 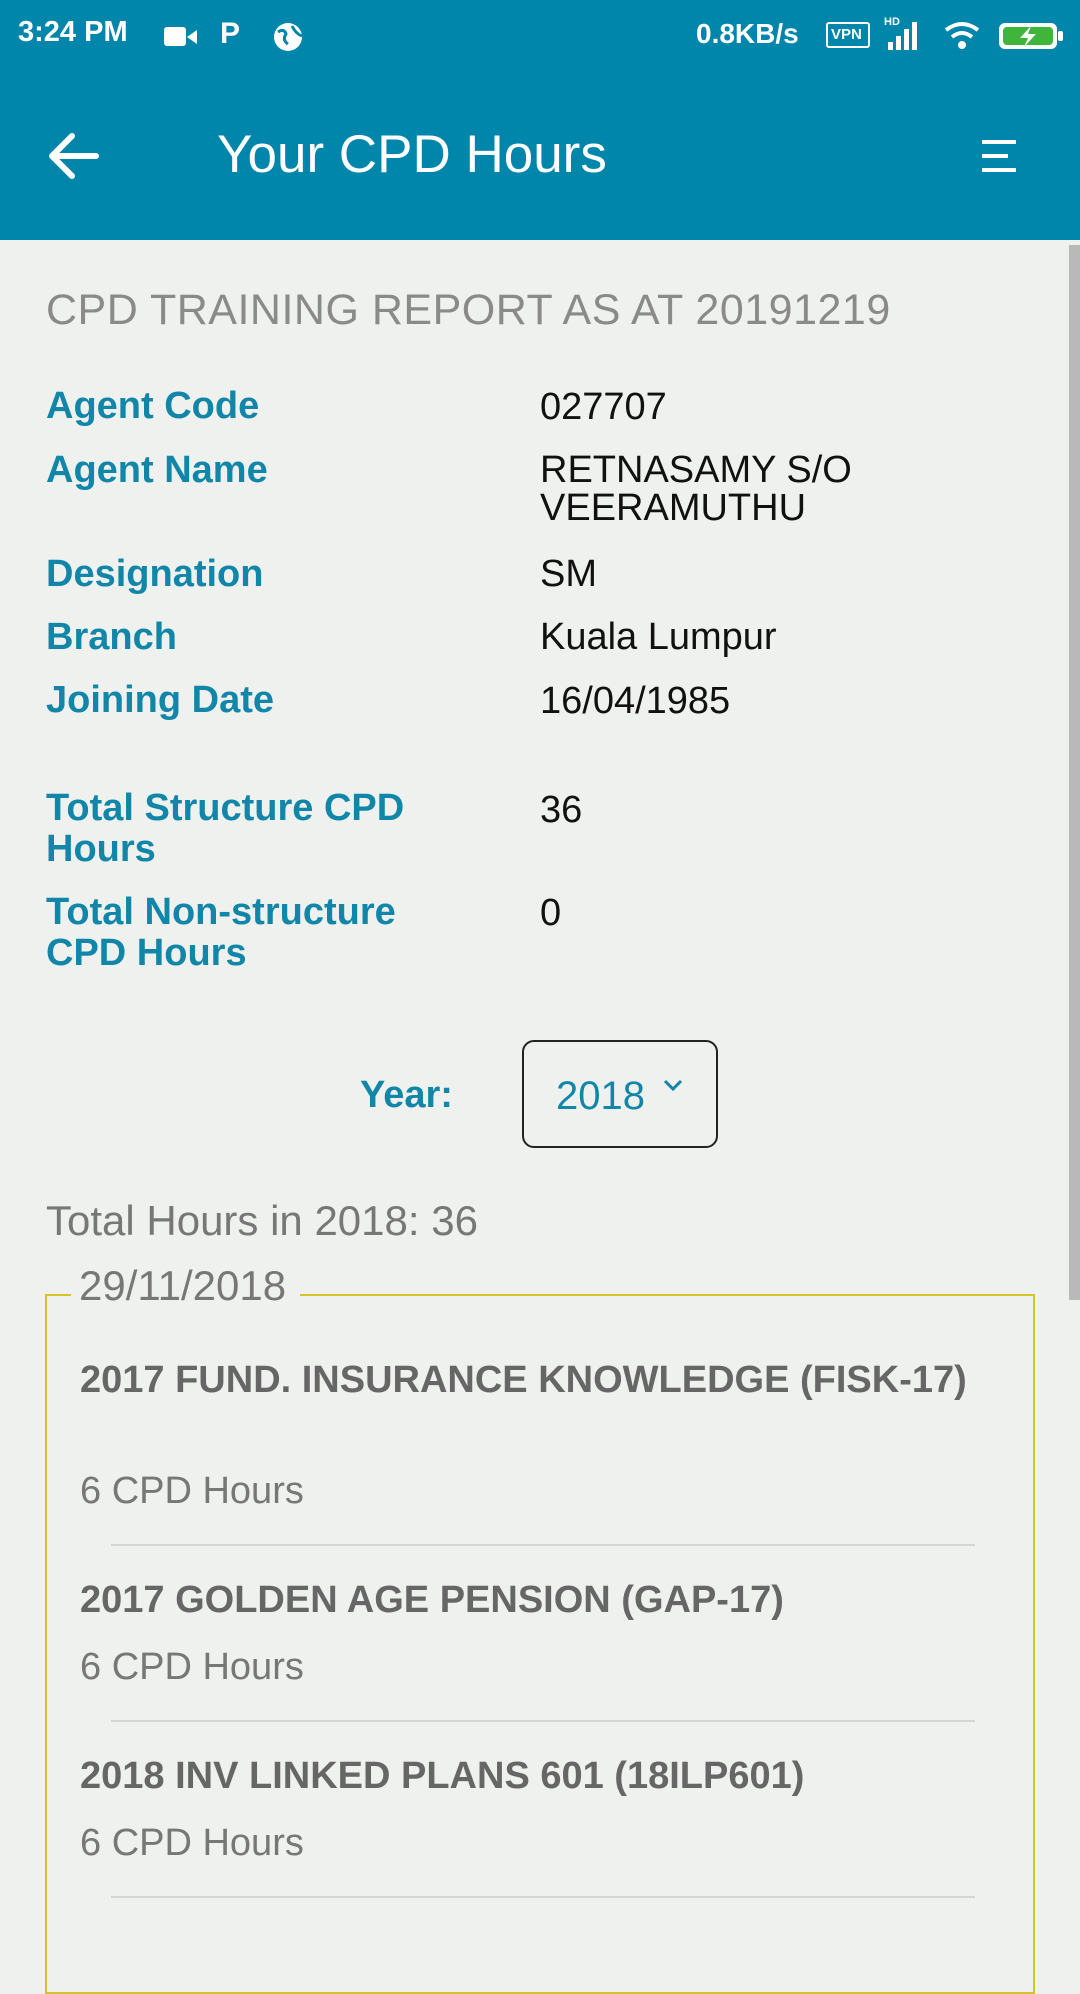 I want to click on status-bar: 3:24 PM P 0.8KB/s VPN HD, so click(x=540, y=36).